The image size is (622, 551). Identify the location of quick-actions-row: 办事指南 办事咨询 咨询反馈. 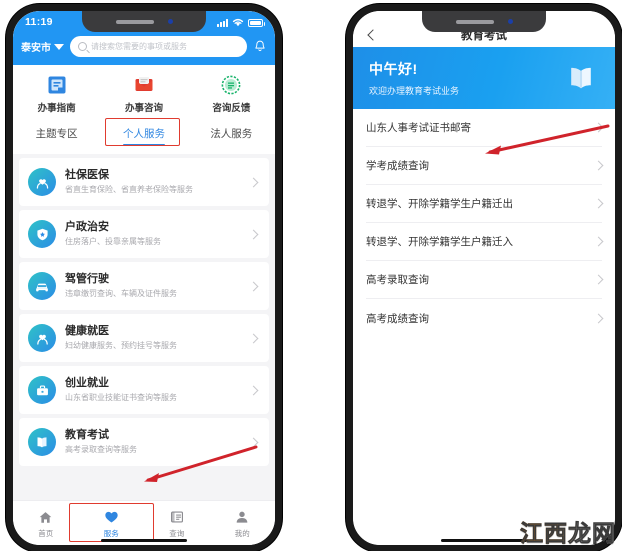
(144, 92).